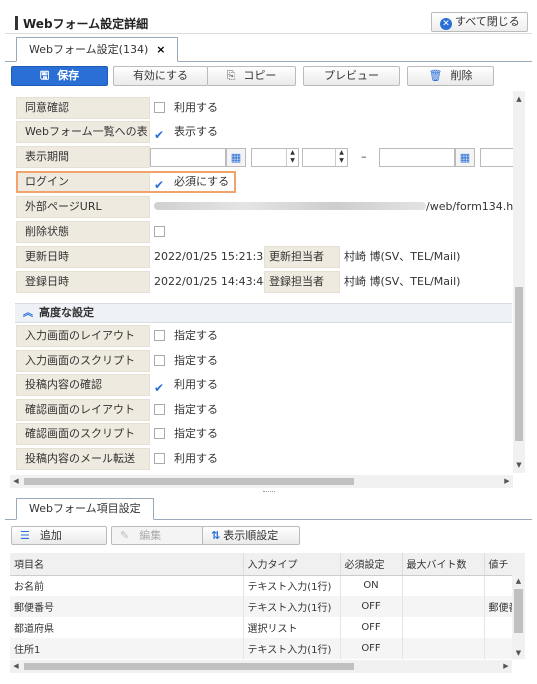 Image resolution: width=537 pixels, height=684 pixels. What do you see at coordinates (519, 282) in the screenshot?
I see `form-vertical-scrollbar: ▲ ▼` at bounding box center [519, 282].